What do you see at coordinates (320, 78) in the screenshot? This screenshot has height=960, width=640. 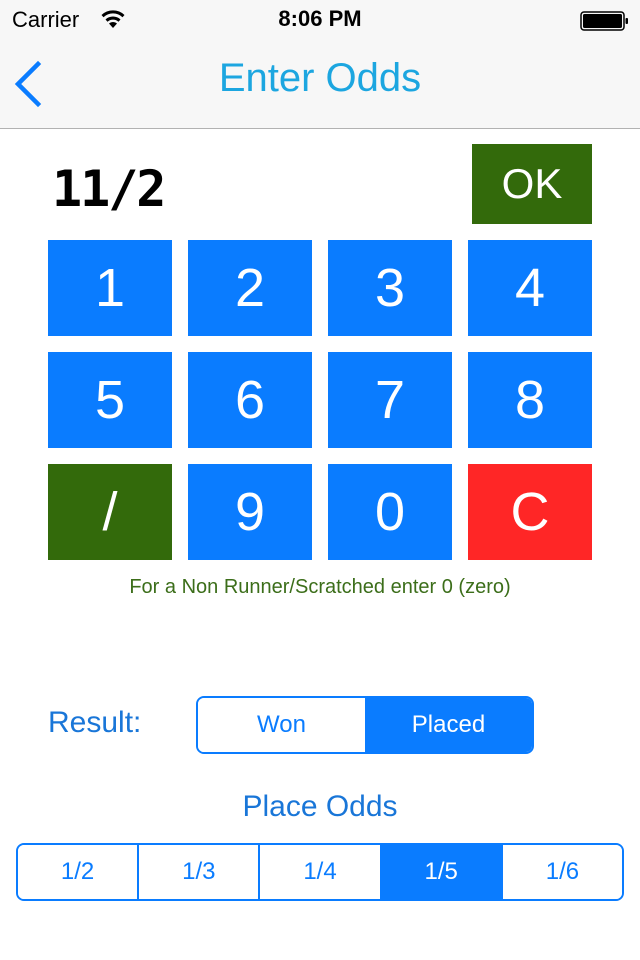 I see `page-title: Enter Odds` at bounding box center [320, 78].